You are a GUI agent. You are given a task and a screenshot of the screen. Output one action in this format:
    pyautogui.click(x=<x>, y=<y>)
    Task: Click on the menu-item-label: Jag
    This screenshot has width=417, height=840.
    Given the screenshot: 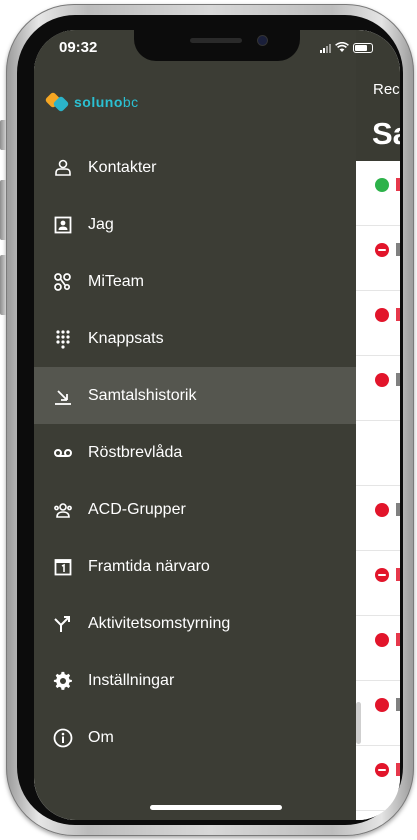 What is the action you would take?
    pyautogui.click(x=101, y=224)
    